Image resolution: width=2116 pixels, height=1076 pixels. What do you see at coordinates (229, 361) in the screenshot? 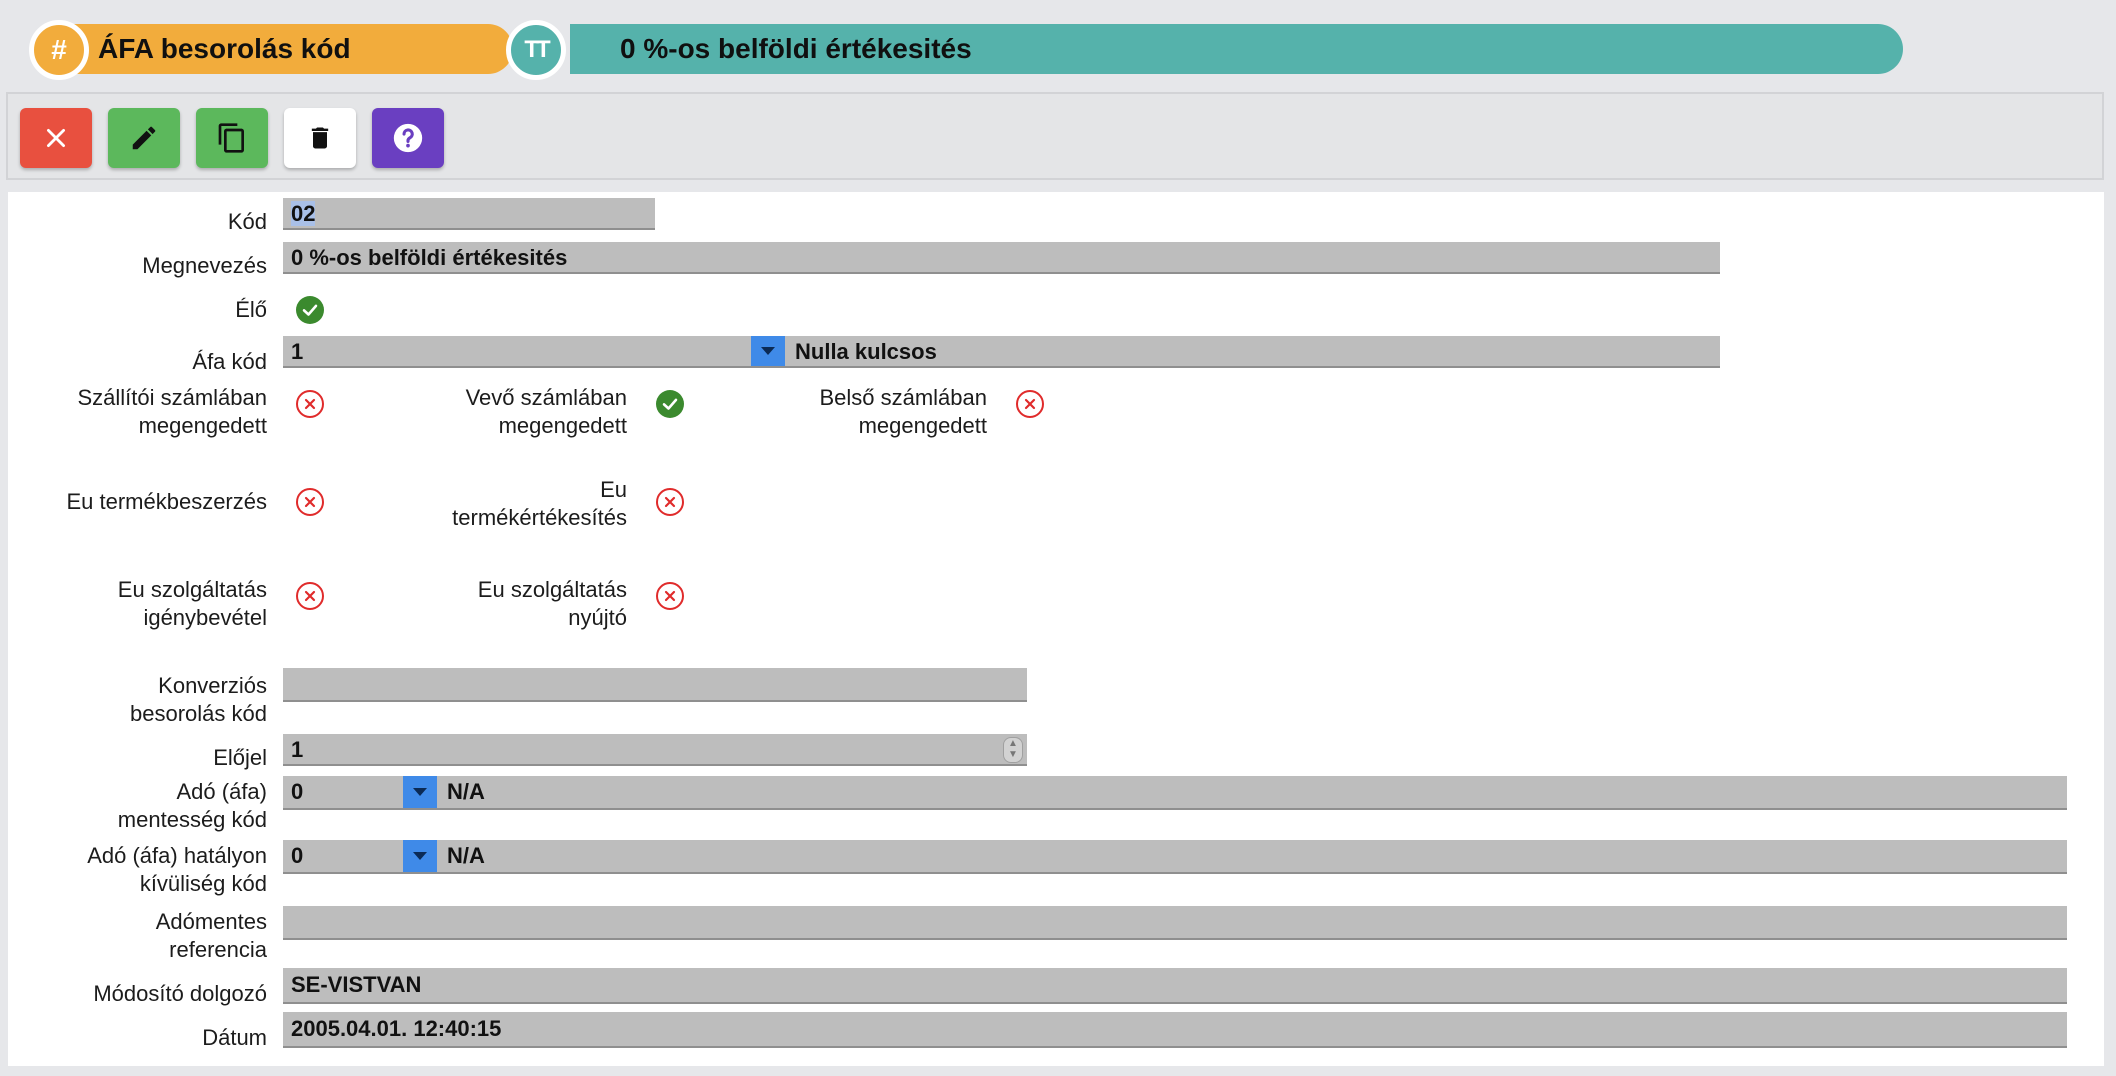
I see `afa-kod-label: Áfa kód` at bounding box center [229, 361].